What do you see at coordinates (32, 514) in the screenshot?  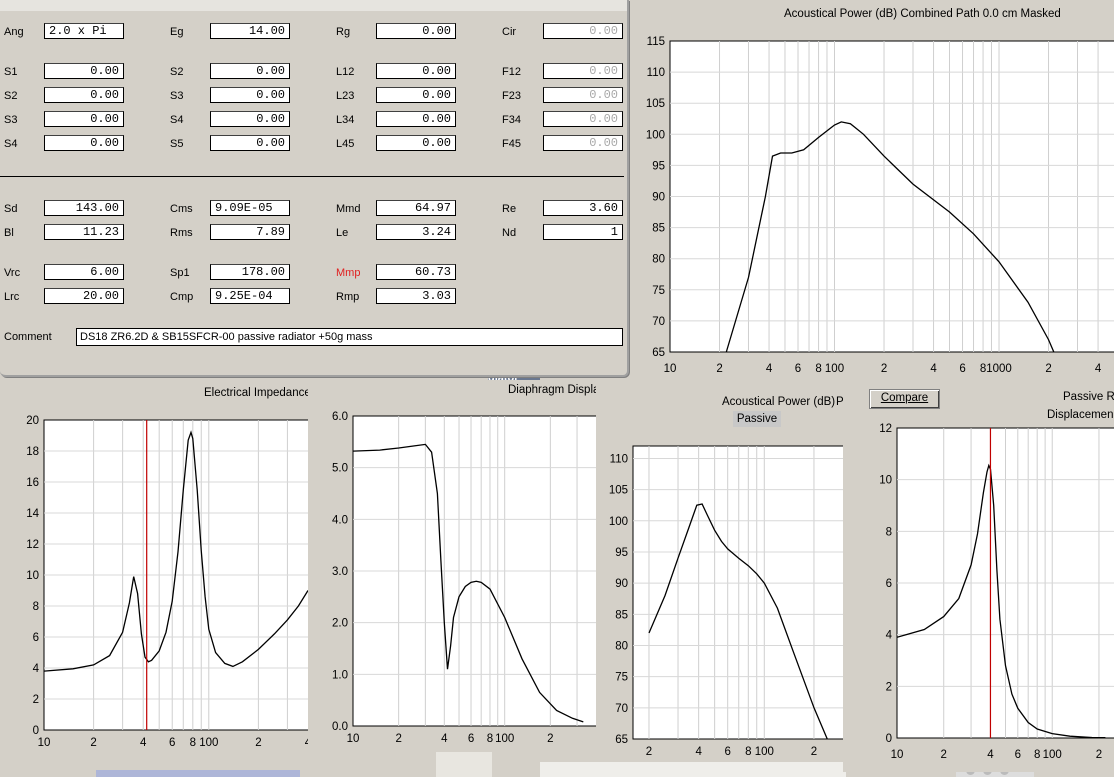 I see `y-tick-label: 14` at bounding box center [32, 514].